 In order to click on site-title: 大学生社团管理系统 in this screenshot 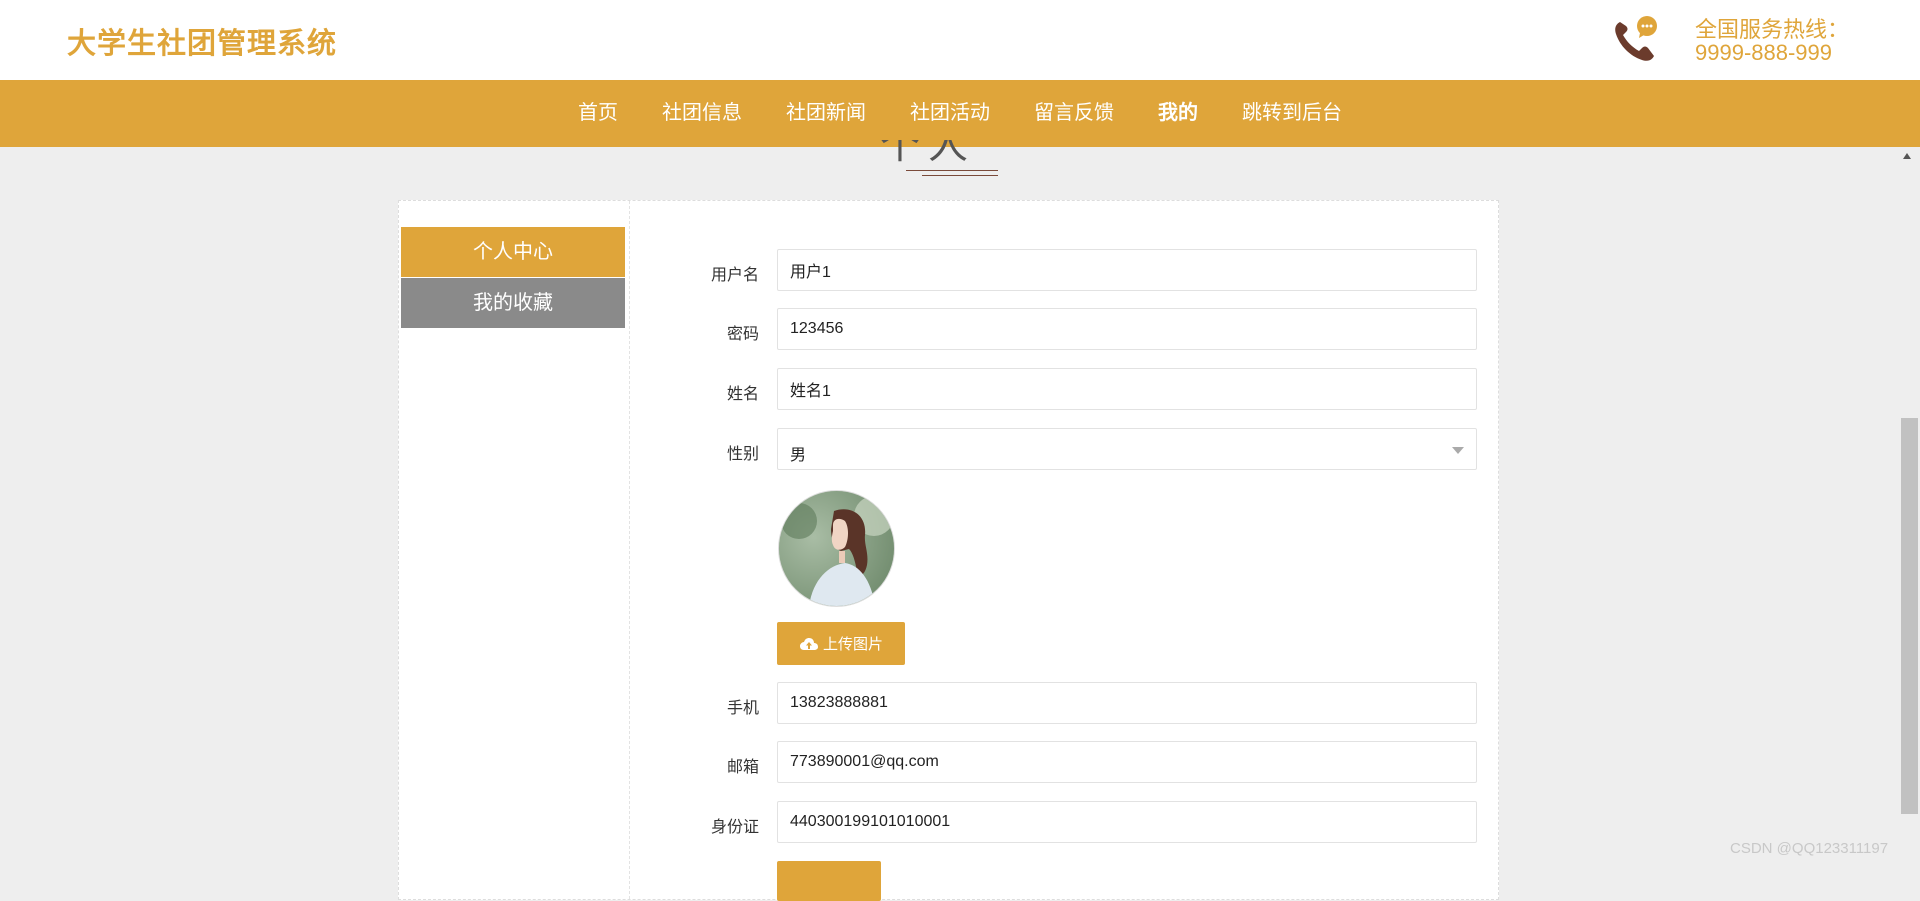, I will do `click(202, 41)`.